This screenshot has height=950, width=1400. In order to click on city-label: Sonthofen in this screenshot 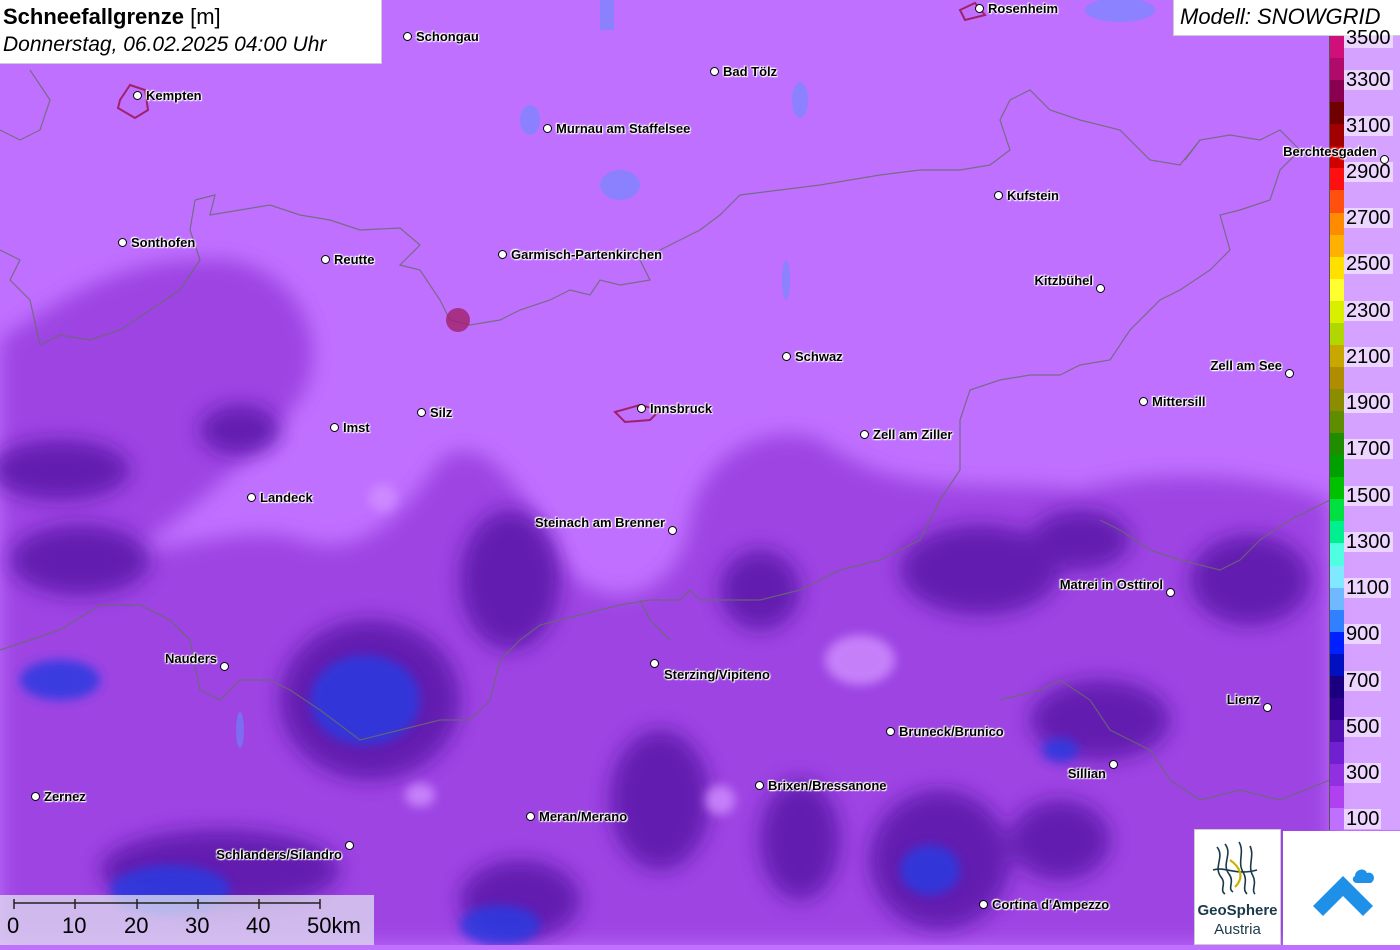, I will do `click(163, 242)`.